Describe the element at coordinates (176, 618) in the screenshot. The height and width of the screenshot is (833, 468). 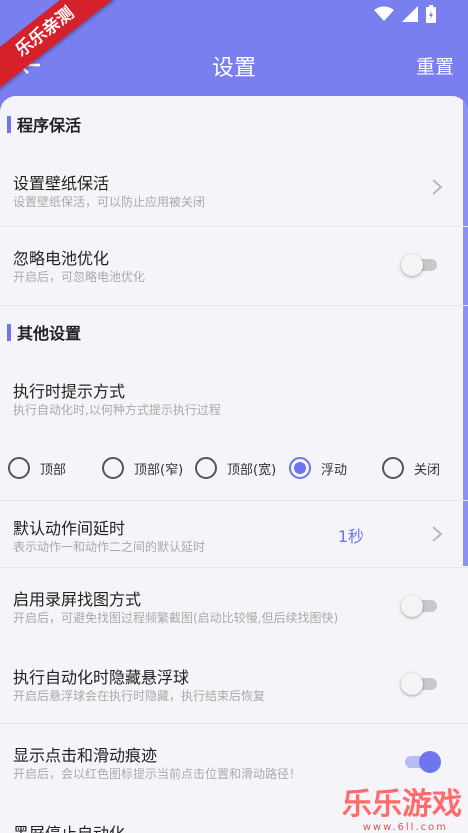
I see `row-subtitle: 开启后，可避免找图过程频繁截图(启动比较慢,但后续找图快)` at that location.